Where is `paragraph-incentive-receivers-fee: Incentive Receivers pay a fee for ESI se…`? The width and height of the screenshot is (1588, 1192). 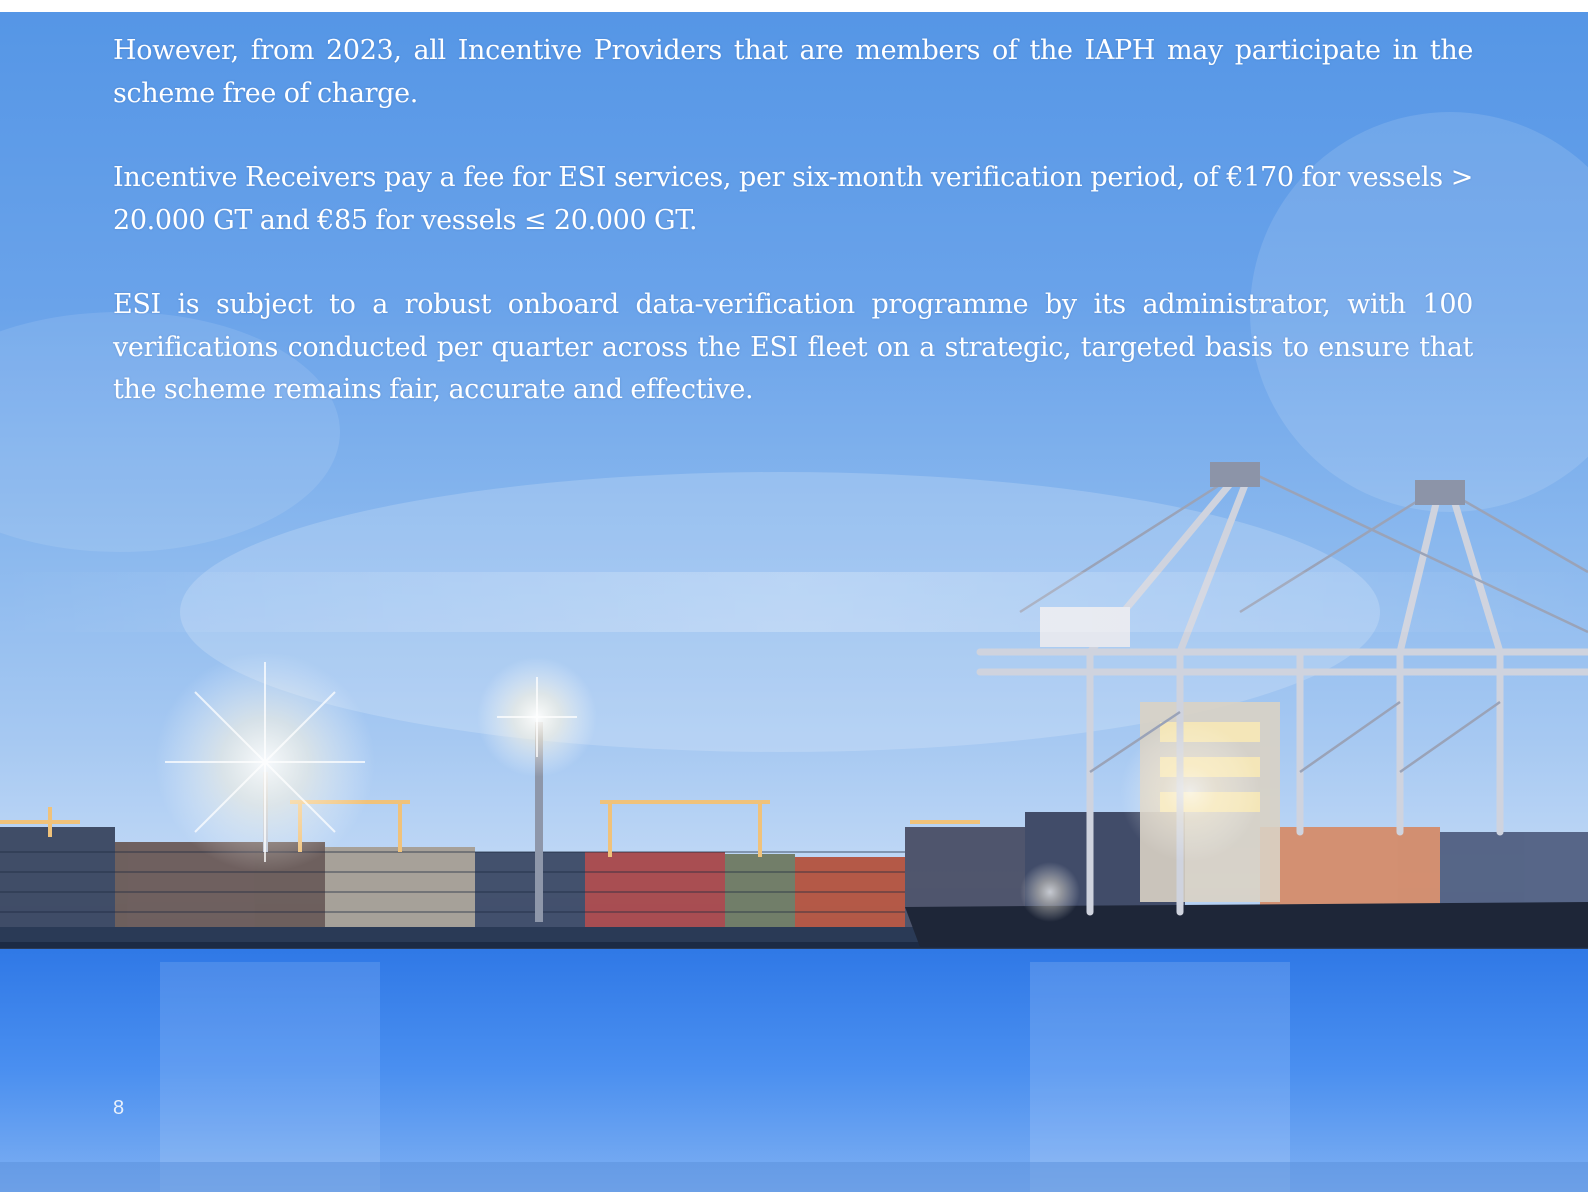 paragraph-incentive-receivers-fee: Incentive Receivers pay a fee for ESI se… is located at coordinates (793, 199).